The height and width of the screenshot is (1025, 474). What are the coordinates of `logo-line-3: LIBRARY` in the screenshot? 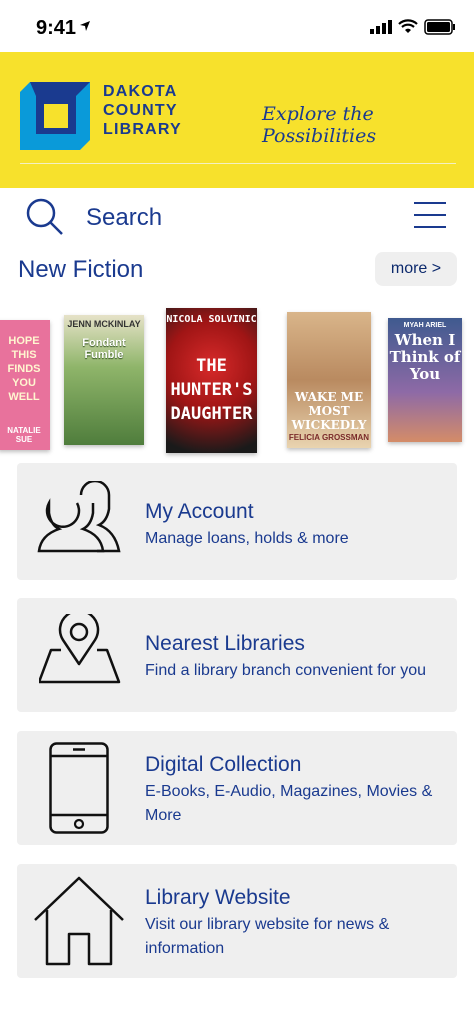 It's located at (142, 129).